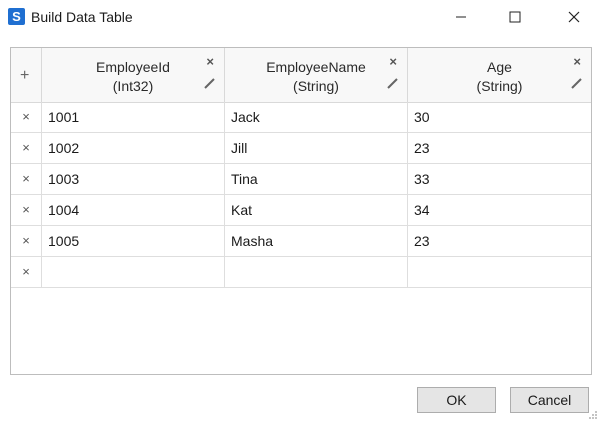  What do you see at coordinates (82, 17) in the screenshot?
I see `window-title: Build Data Table` at bounding box center [82, 17].